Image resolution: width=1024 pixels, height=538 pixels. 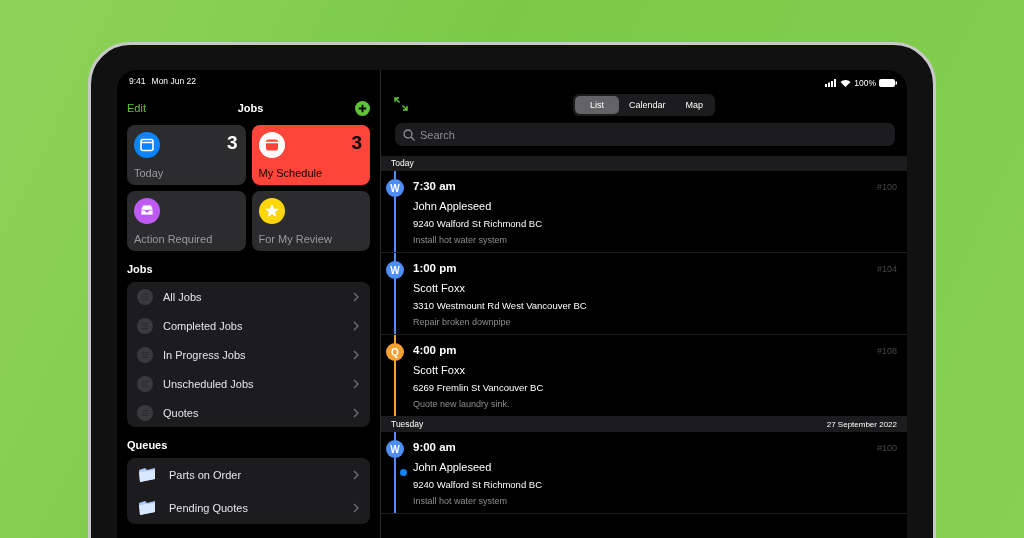 I want to click on job-time: 9:00 am, so click(x=434, y=447).